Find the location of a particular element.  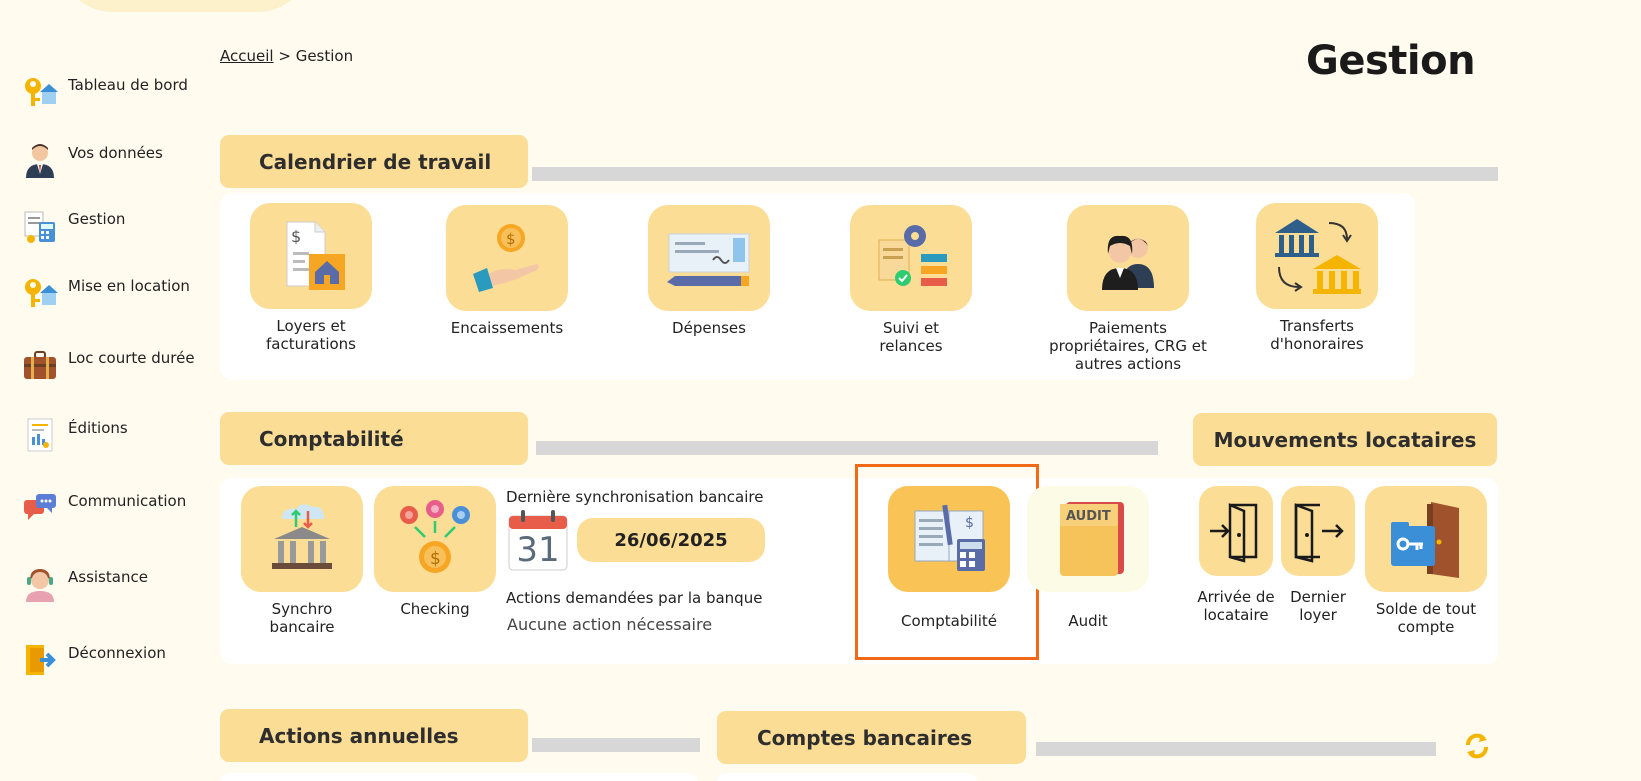

sidebar-item-assistance: Assistance is located at coordinates (85, 584).